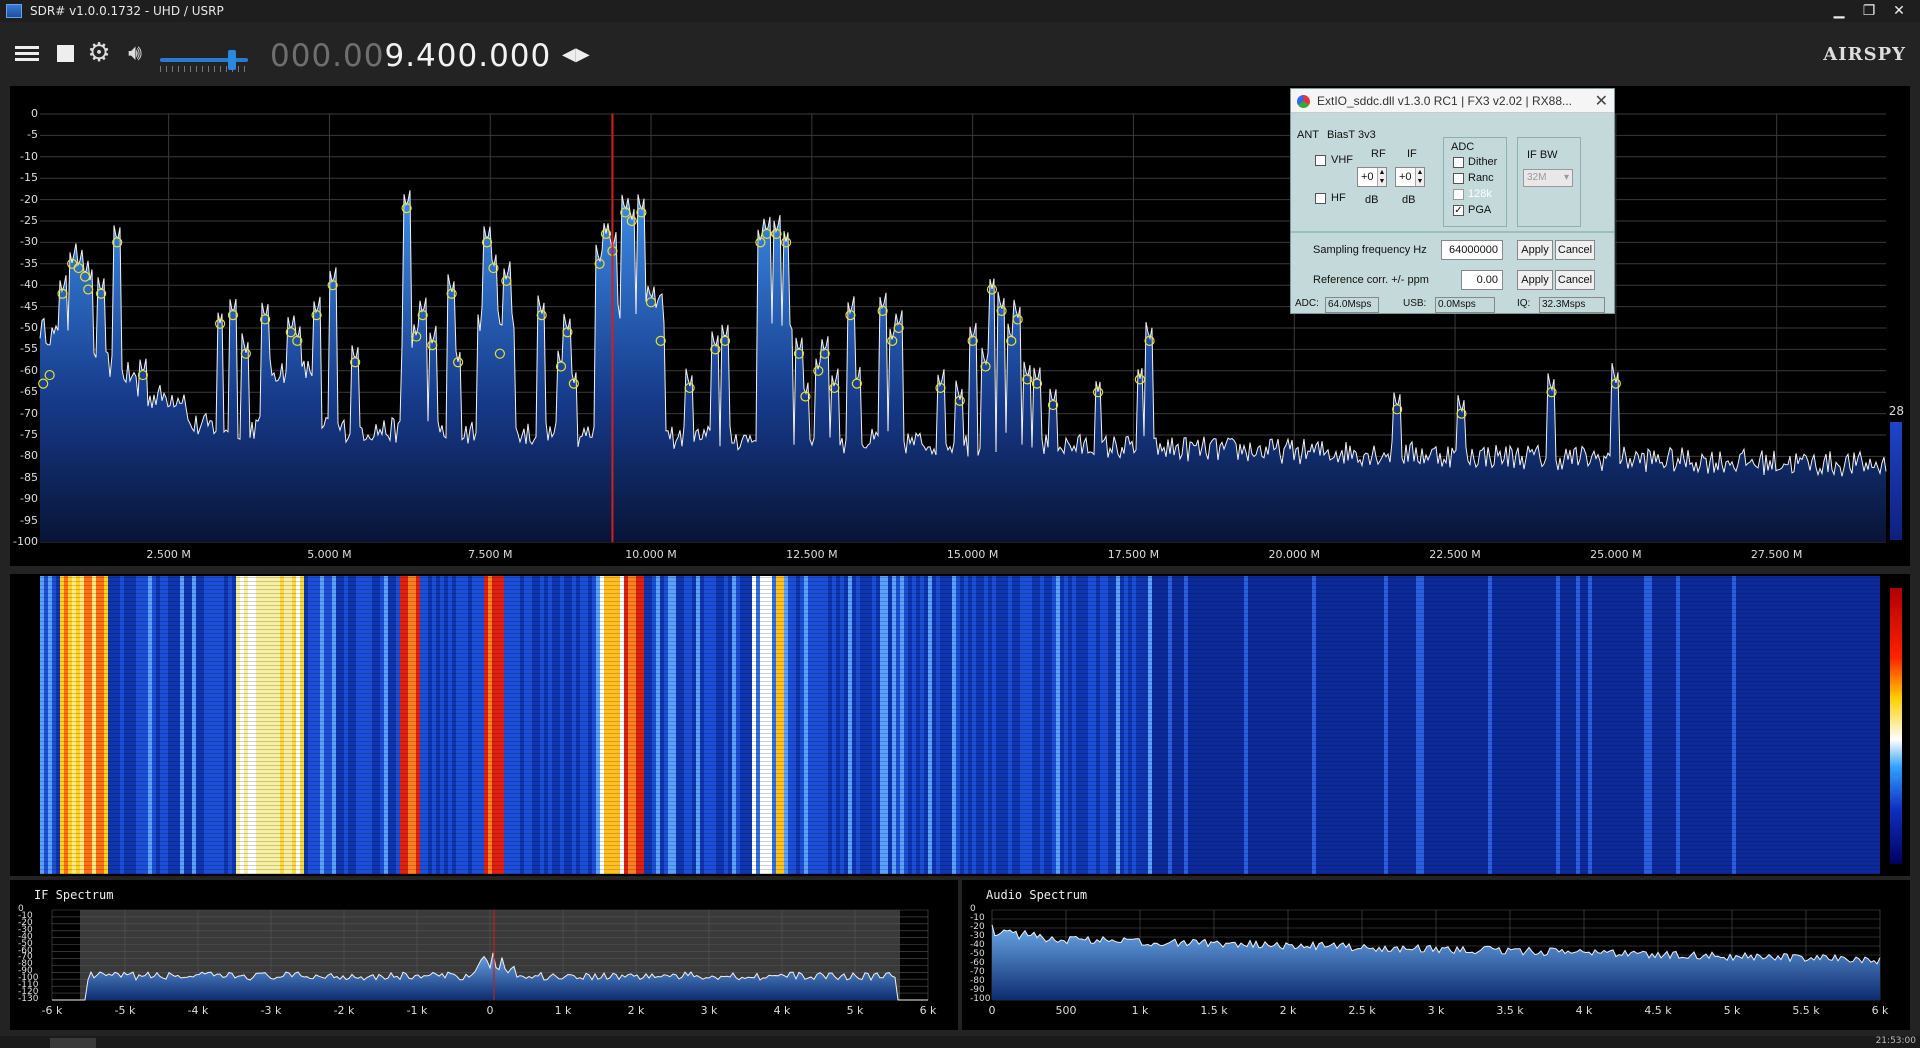 This screenshot has height=1048, width=1920. I want to click on x-tick-label: 10.000 M, so click(651, 554).